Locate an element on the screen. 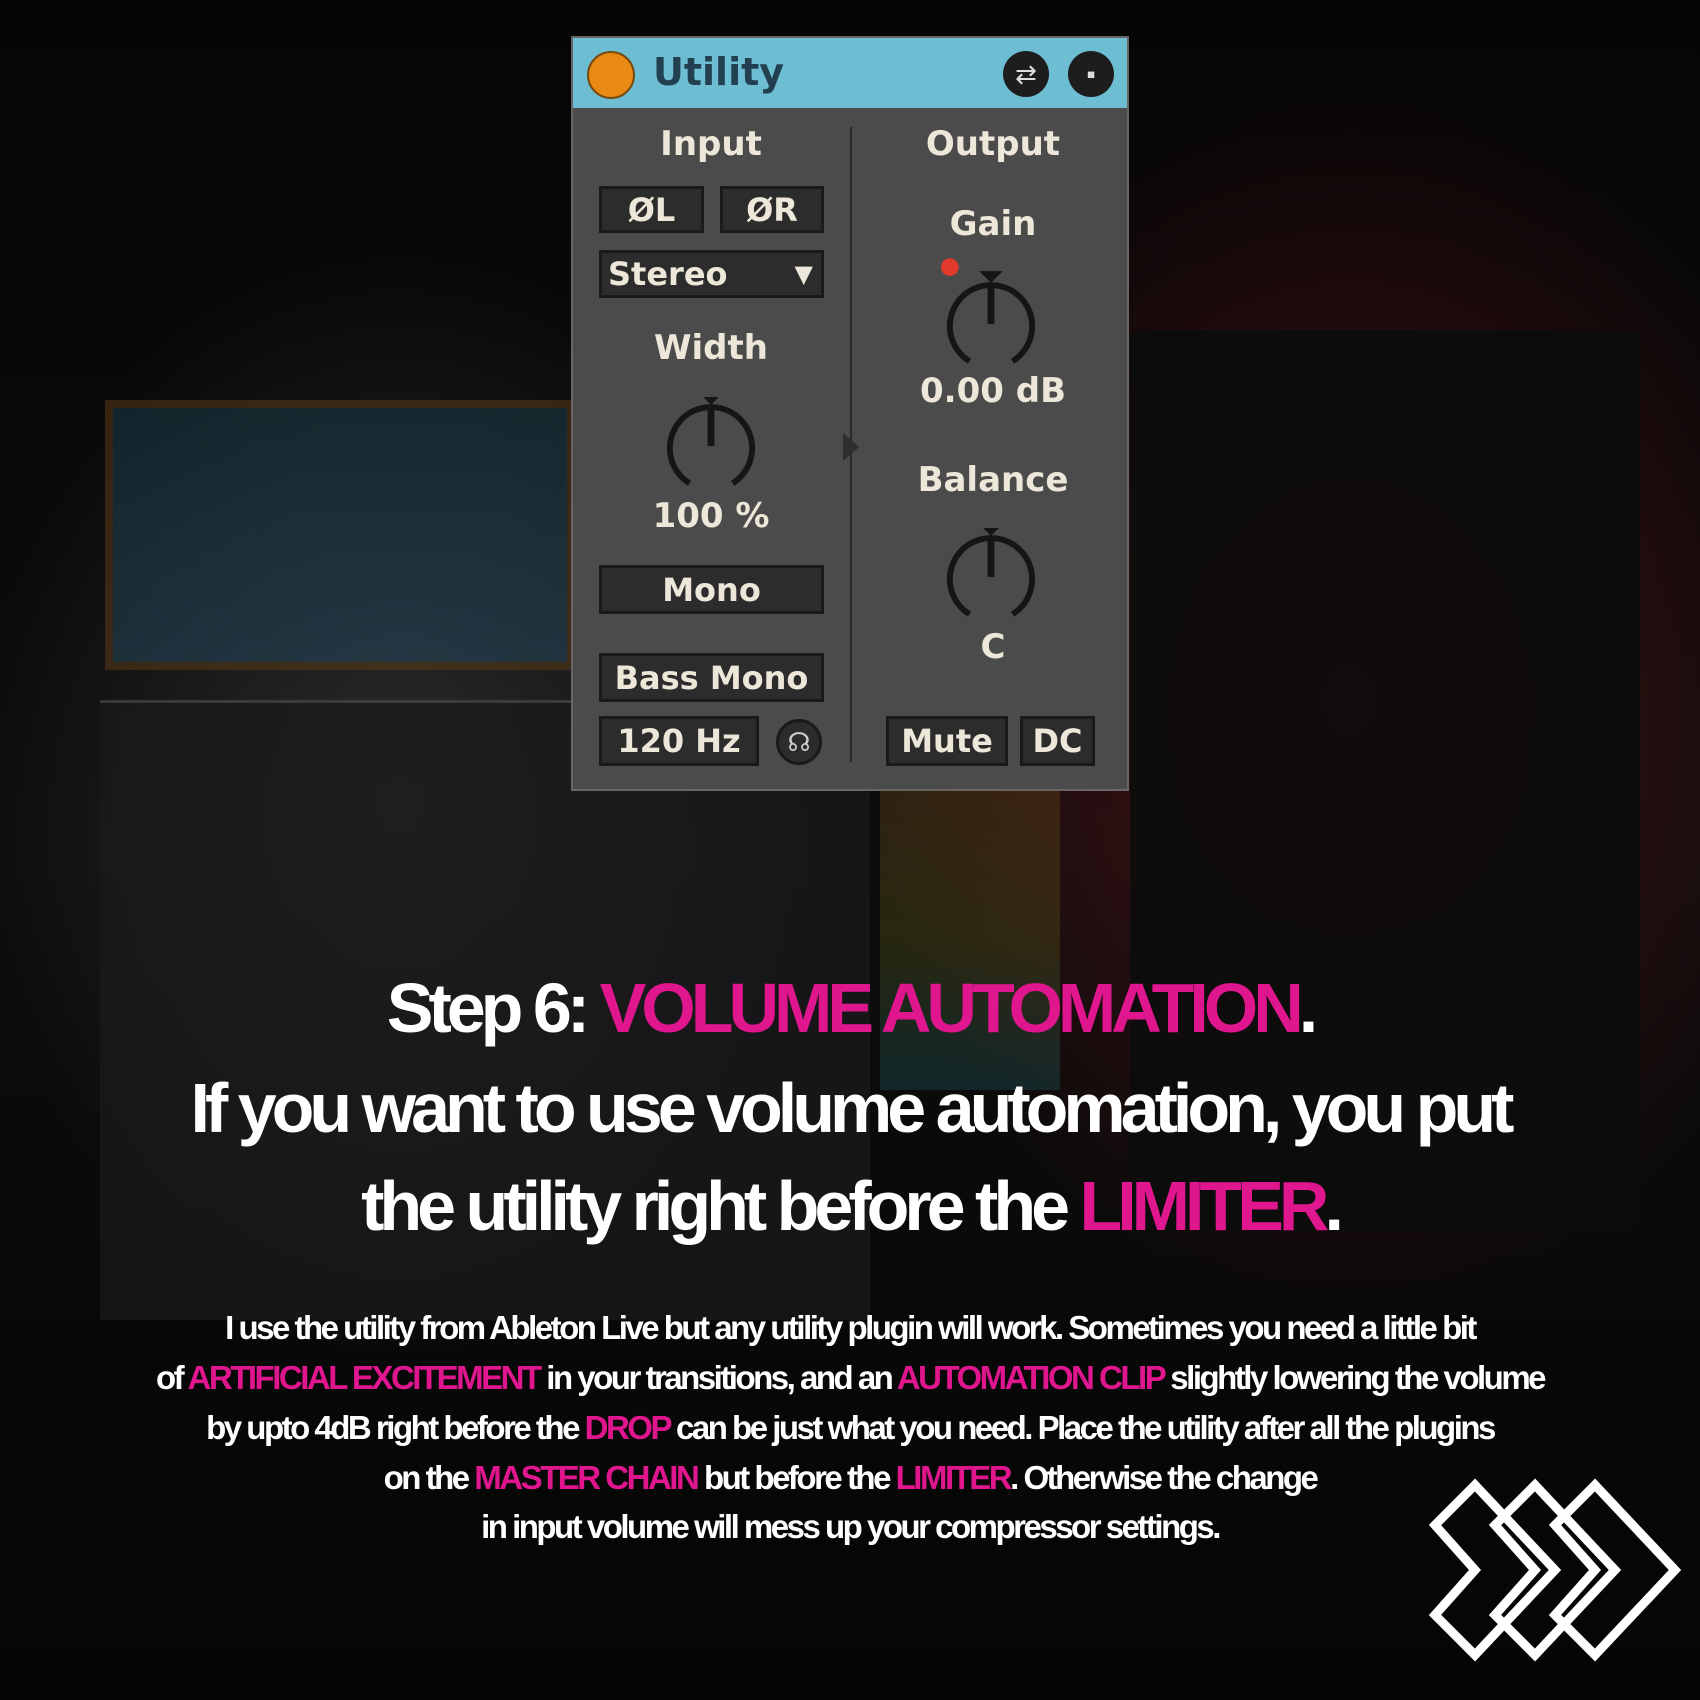 The height and width of the screenshot is (1700, 1700). device-power-button is located at coordinates (611, 75).